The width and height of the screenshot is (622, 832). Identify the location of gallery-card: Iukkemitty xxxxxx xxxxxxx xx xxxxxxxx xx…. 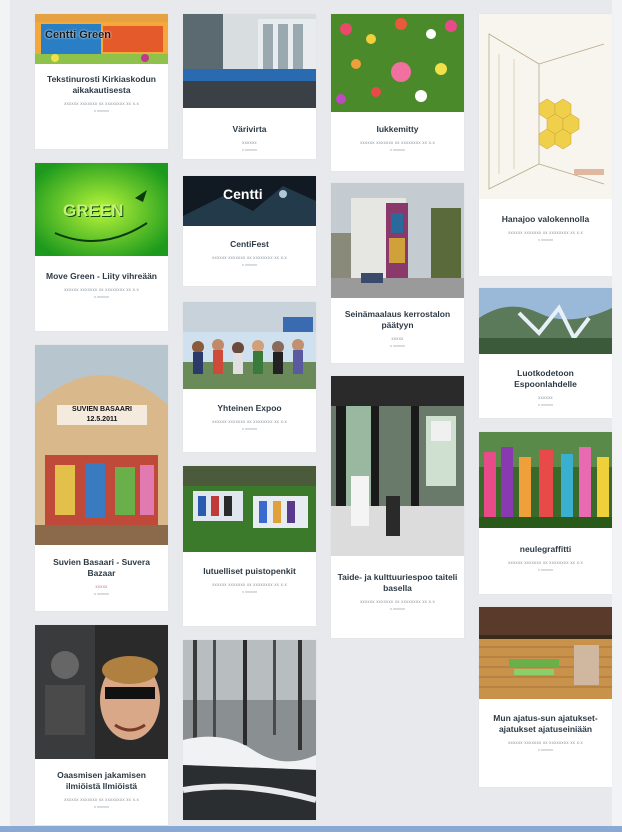
(397, 92).